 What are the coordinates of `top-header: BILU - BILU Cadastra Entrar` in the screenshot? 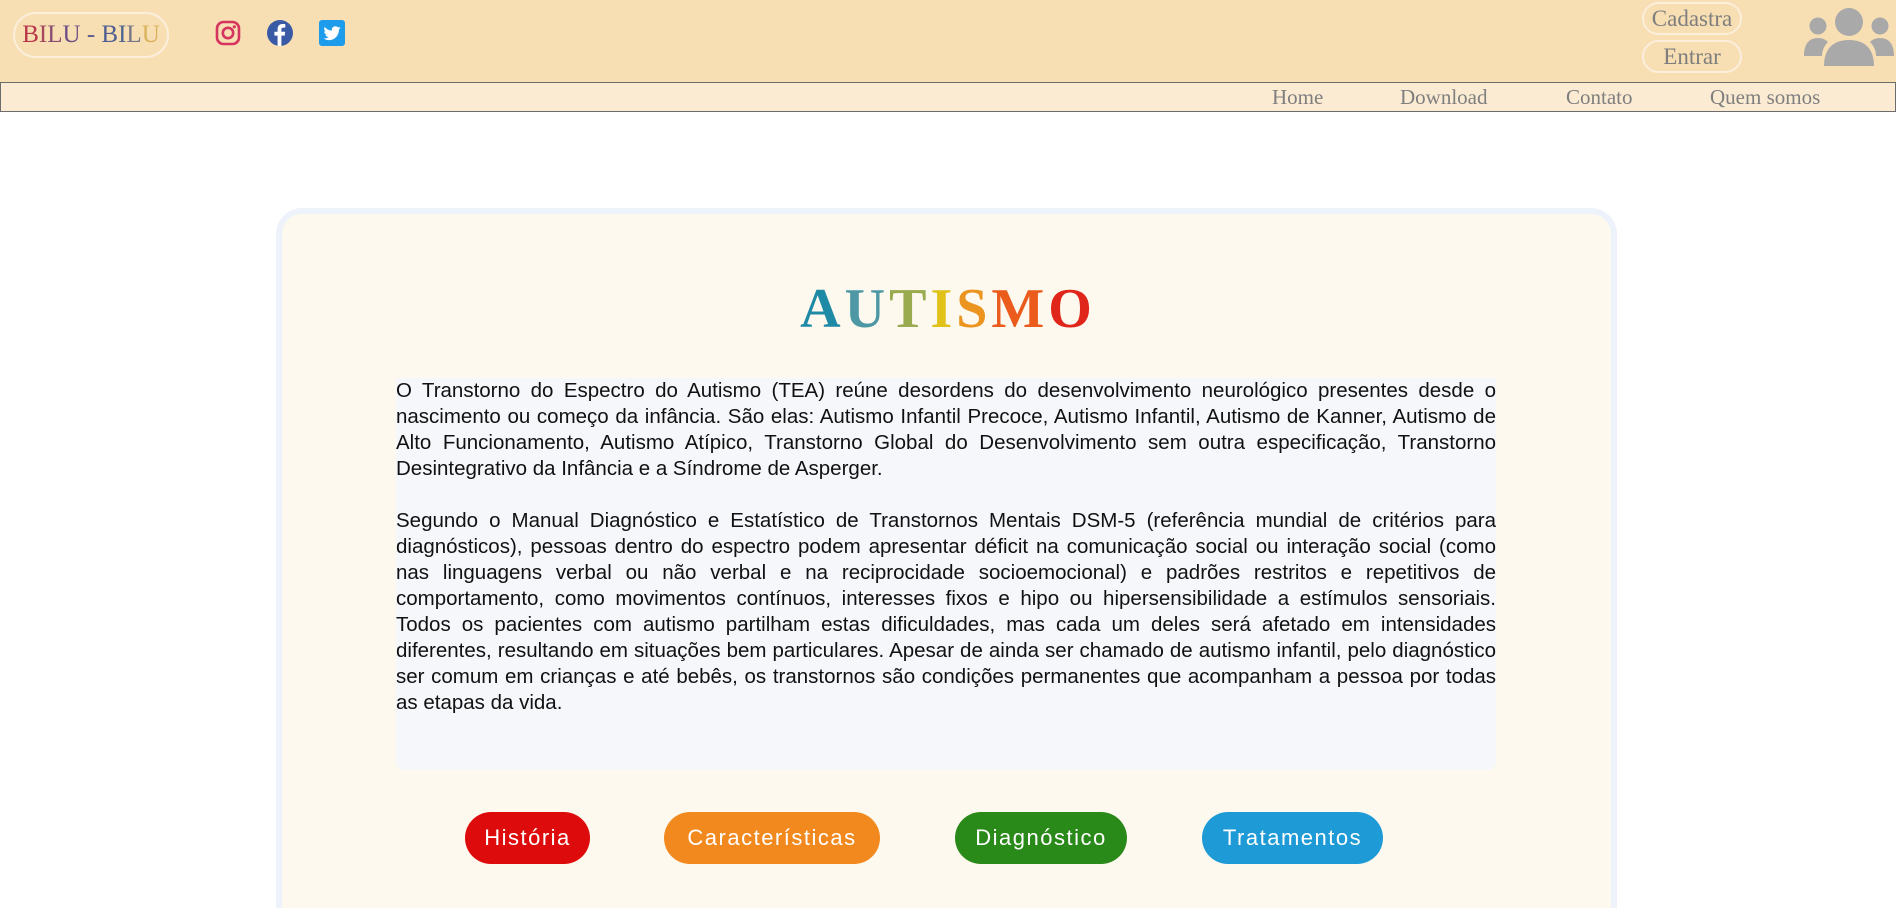 It's located at (948, 41).